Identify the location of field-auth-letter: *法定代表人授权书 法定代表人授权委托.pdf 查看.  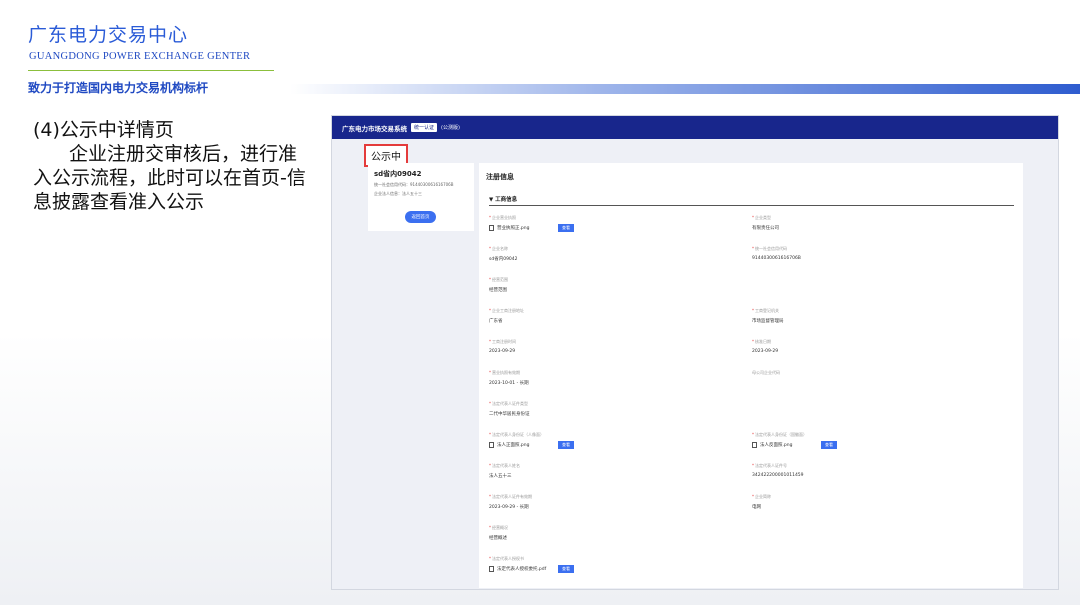
(594, 564).